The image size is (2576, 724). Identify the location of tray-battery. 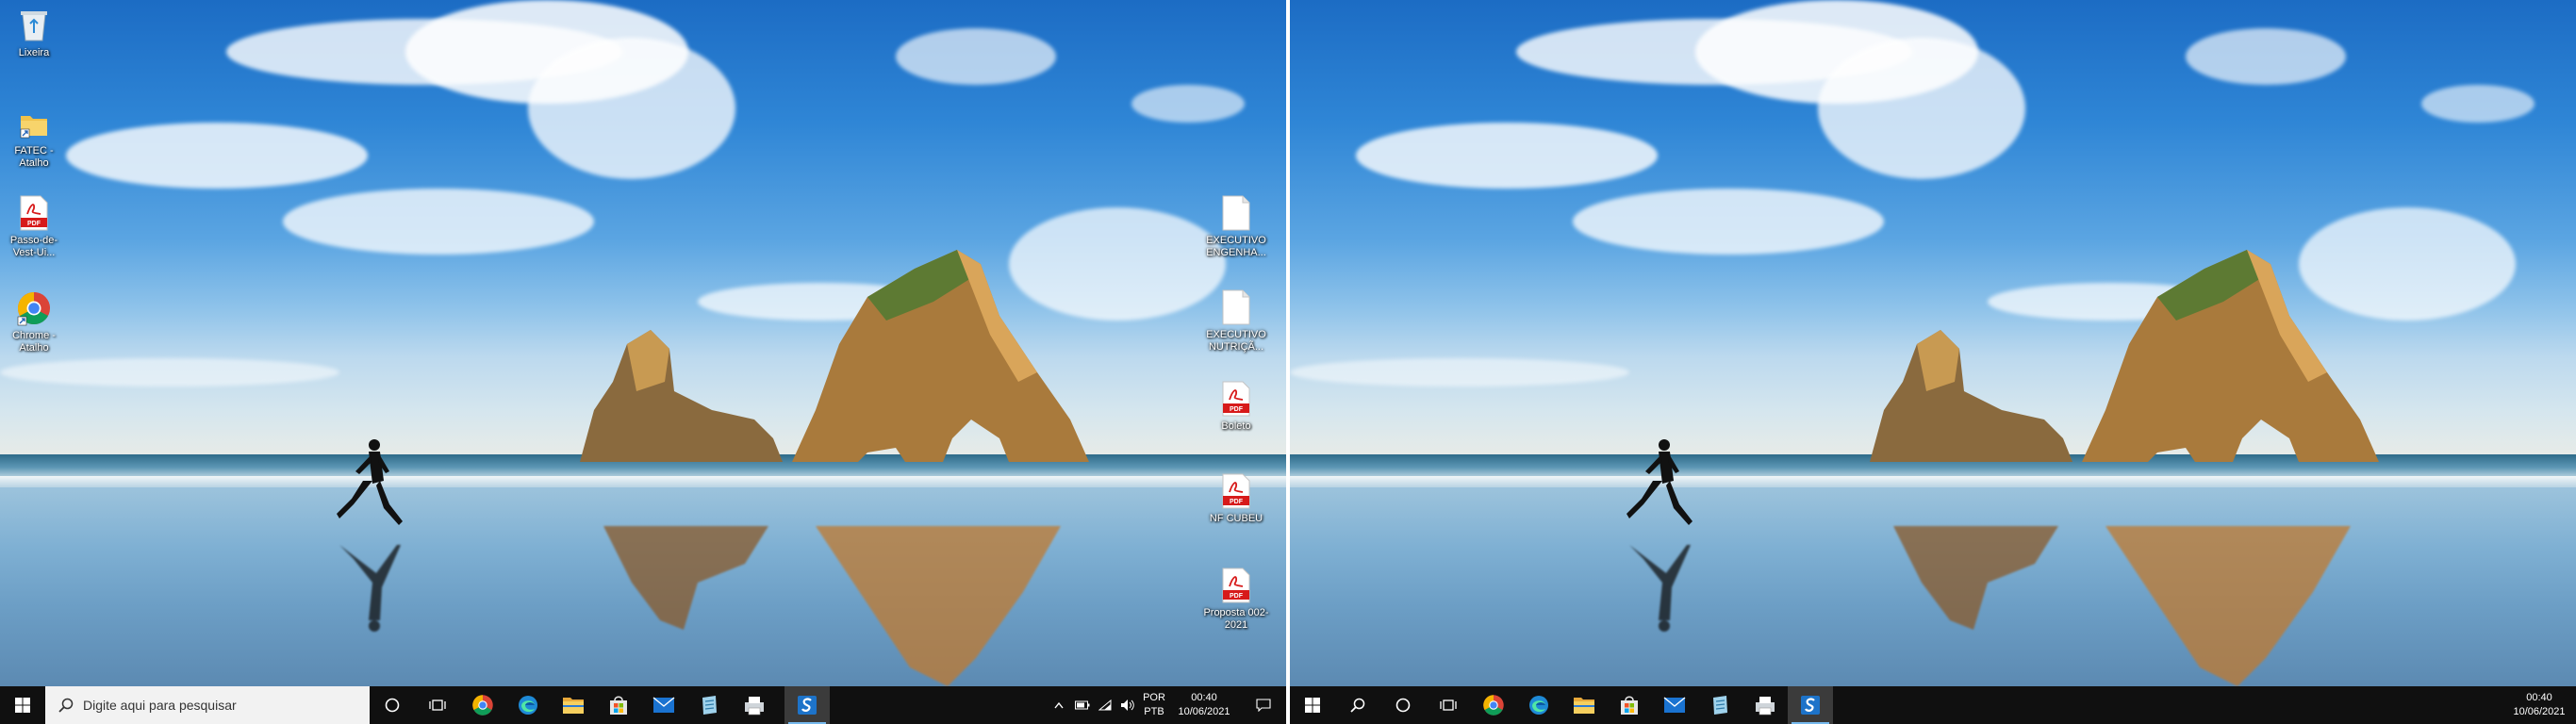
(1082, 705).